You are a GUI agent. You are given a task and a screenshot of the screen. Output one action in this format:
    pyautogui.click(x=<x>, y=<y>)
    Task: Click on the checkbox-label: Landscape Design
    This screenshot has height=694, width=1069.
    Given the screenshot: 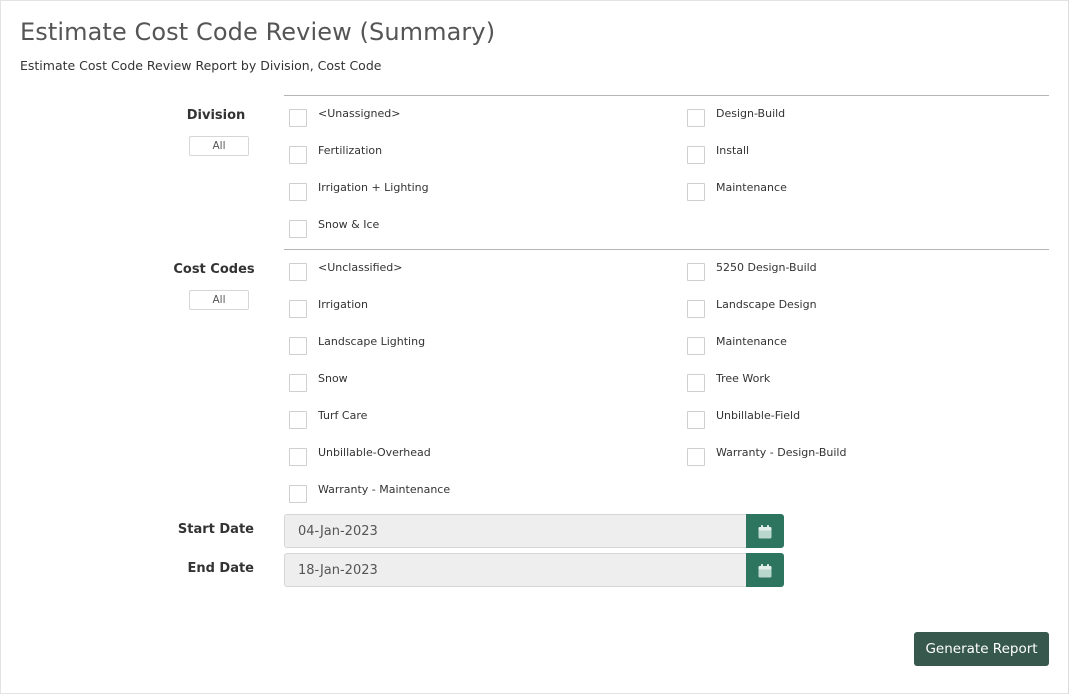 What is the action you would take?
    pyautogui.click(x=766, y=304)
    